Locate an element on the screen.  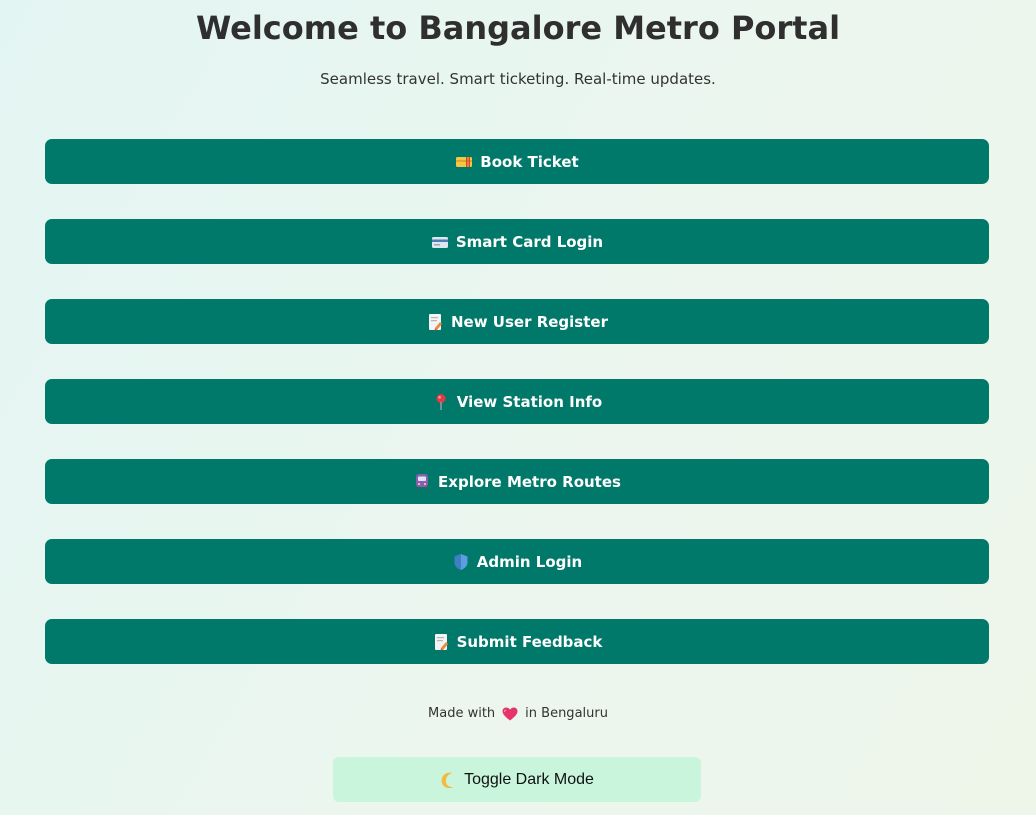
page-title: Welcome to Bangalore Metro Portal is located at coordinates (518, 28).